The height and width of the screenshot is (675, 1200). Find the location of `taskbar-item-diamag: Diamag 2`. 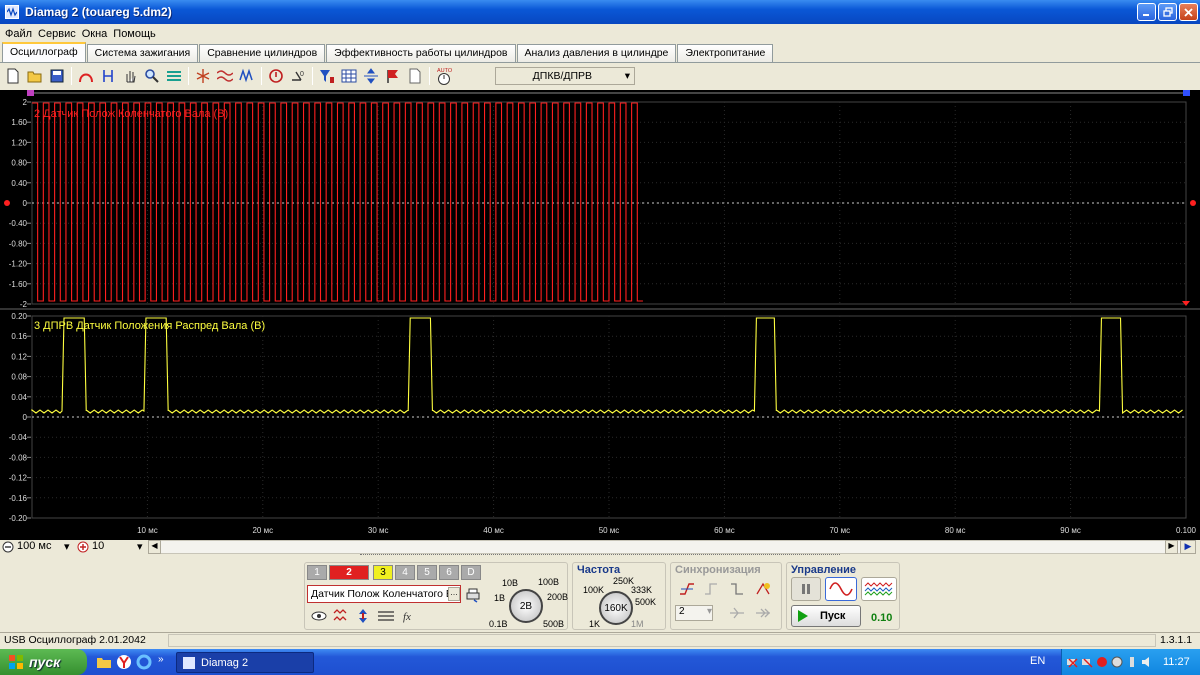

taskbar-item-diamag: Diamag 2 is located at coordinates (245, 662).